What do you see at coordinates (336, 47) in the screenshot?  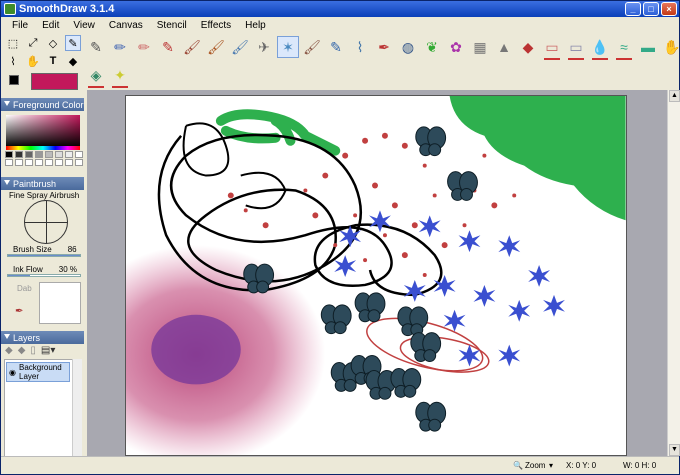 I see `pump-tool-button: ✎` at bounding box center [336, 47].